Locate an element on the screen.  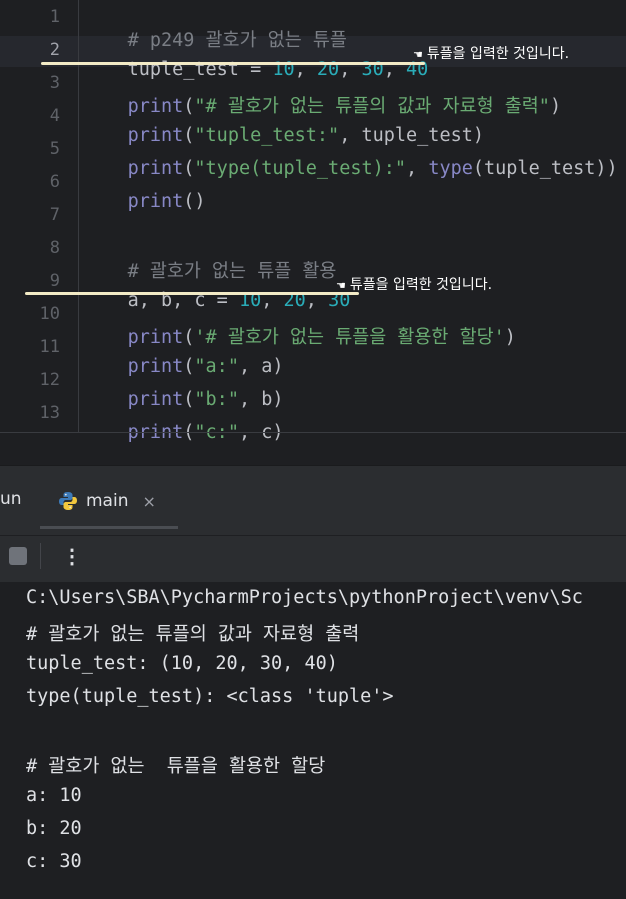
console-line: type(tuple_test): <class 'tuple'> is located at coordinates (210, 696).